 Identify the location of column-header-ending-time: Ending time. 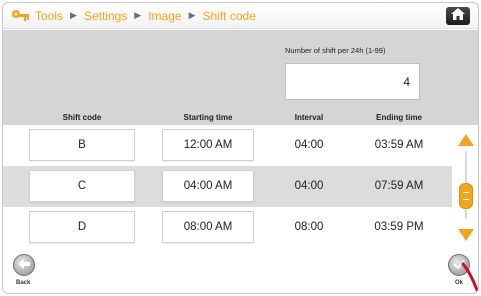
(399, 117).